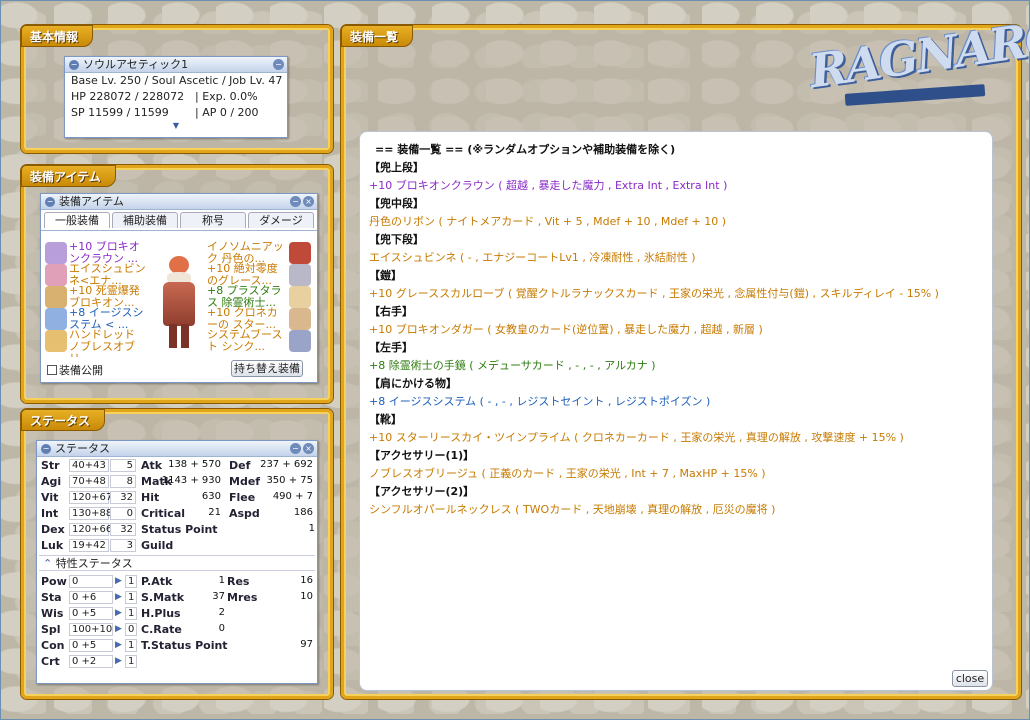  Describe the element at coordinates (179, 302) in the screenshot. I see `character-sprite` at that location.